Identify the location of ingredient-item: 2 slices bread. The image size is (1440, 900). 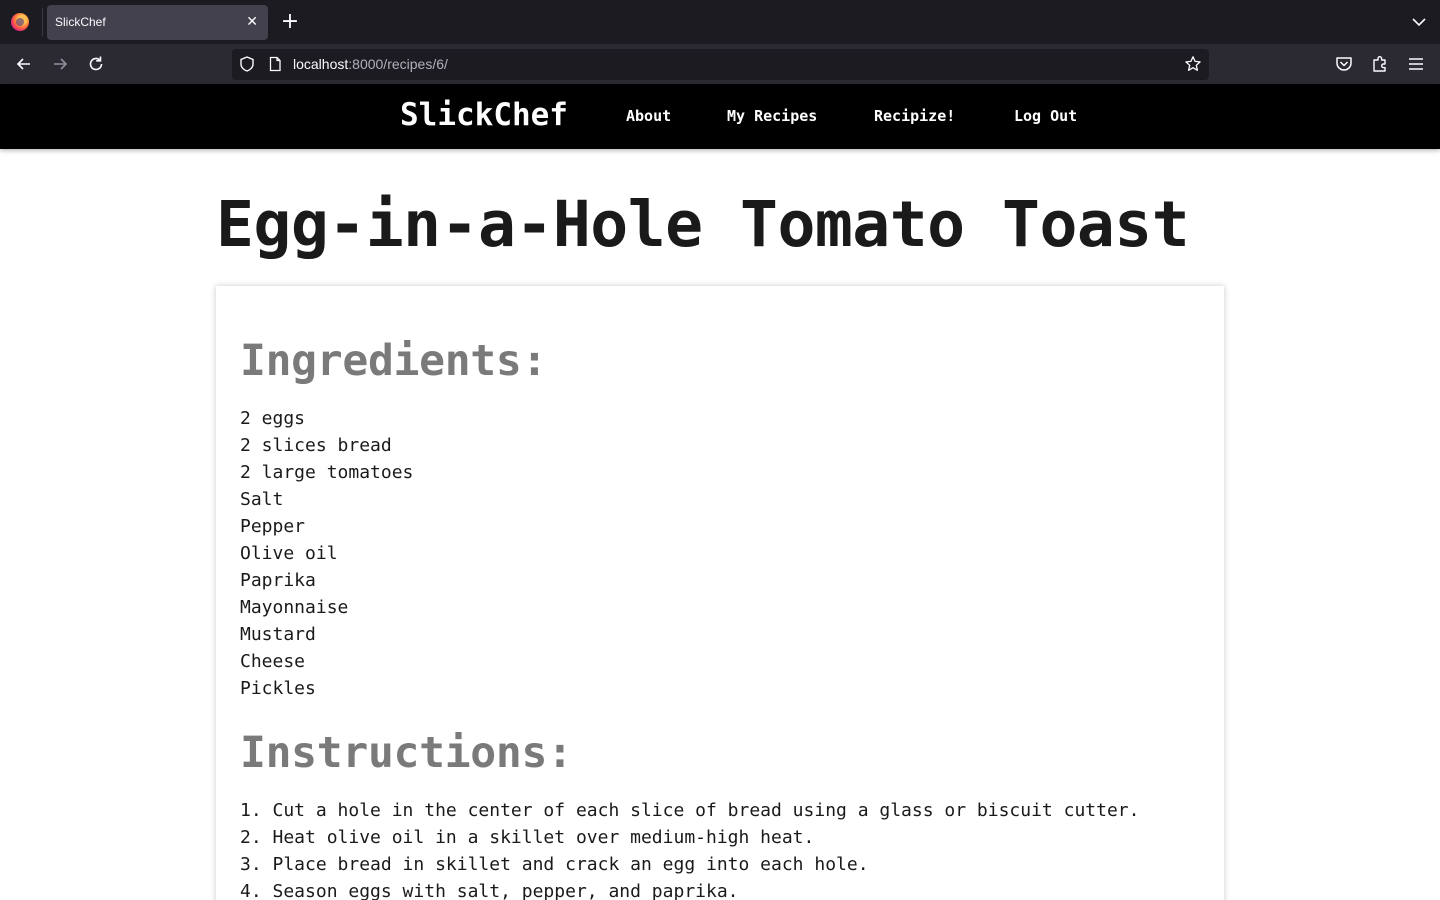
(316, 445).